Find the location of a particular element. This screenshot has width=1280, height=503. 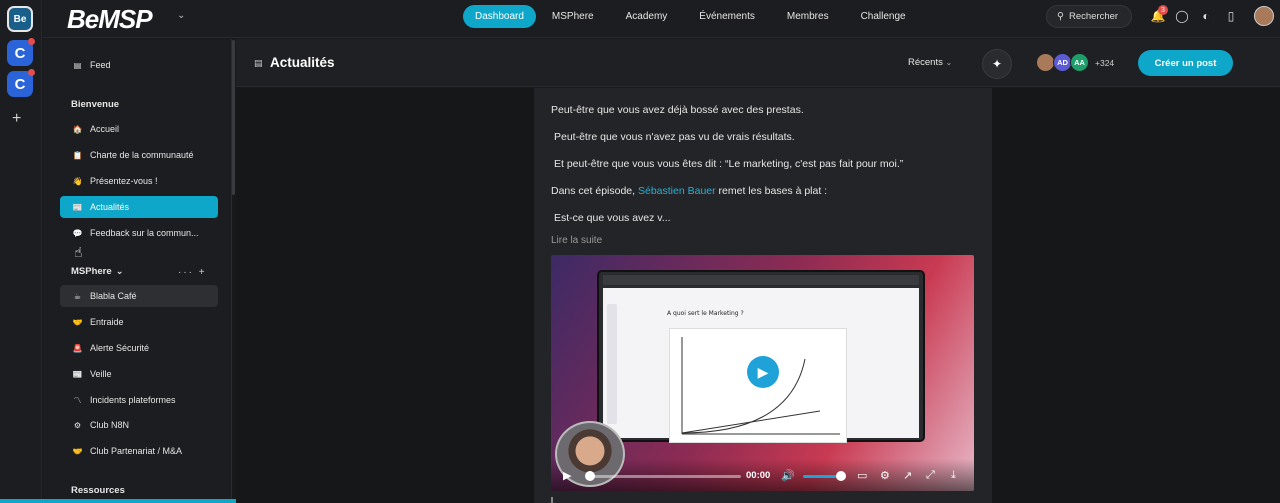

sidebar-item-bienvenue-1: 📋 Charte de la communauté is located at coordinates (139, 155).